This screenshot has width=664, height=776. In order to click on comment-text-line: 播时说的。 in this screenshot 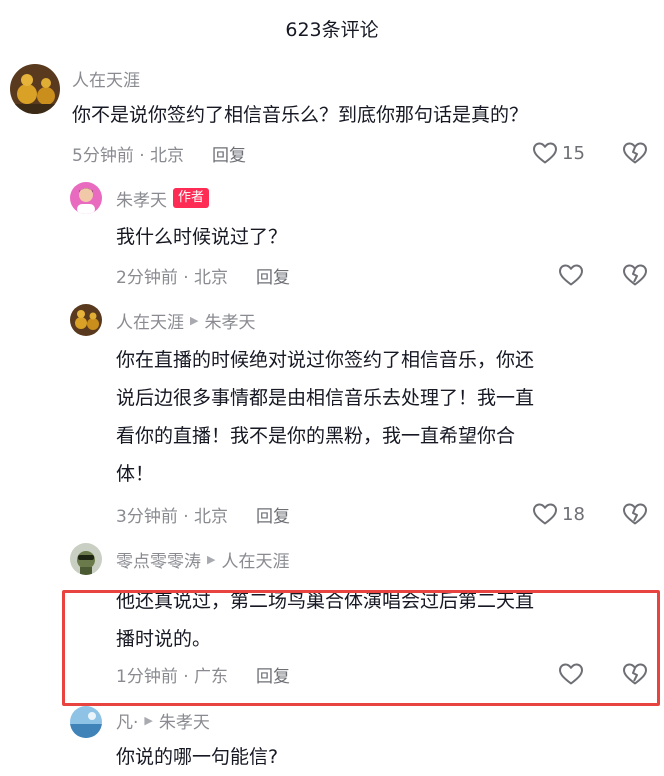, I will do `click(164, 639)`.